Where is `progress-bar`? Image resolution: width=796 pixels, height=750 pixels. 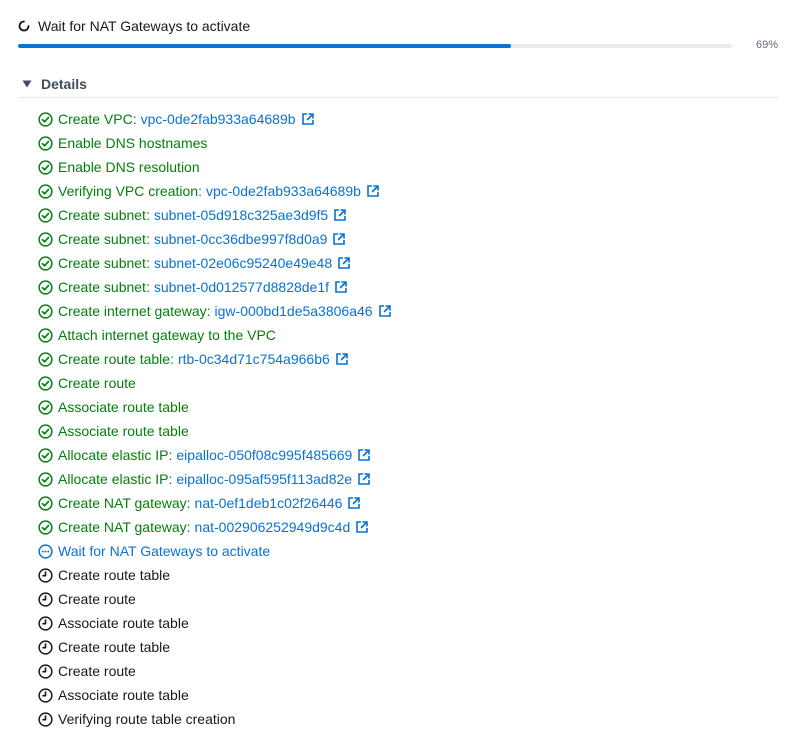 progress-bar is located at coordinates (375, 46).